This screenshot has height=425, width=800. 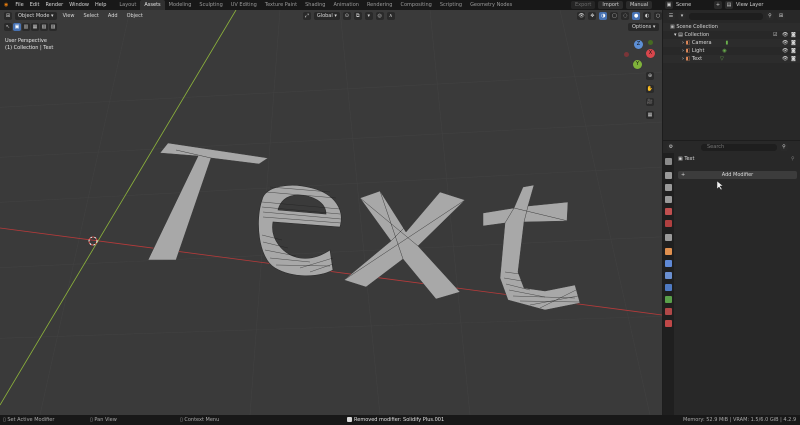 What do you see at coordinates (671, 16) in the screenshot?
I see `outliner-editor-icon: ☰` at bounding box center [671, 16].